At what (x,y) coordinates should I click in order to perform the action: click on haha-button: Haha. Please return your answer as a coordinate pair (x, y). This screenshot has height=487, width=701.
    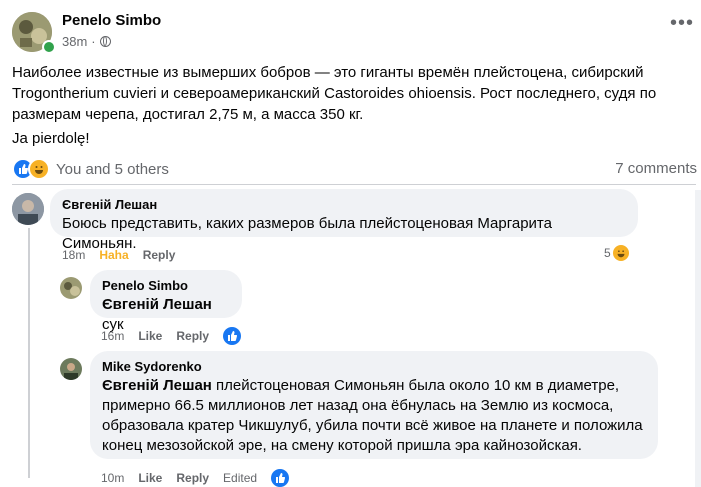
    Looking at the image, I should click on (113, 255).